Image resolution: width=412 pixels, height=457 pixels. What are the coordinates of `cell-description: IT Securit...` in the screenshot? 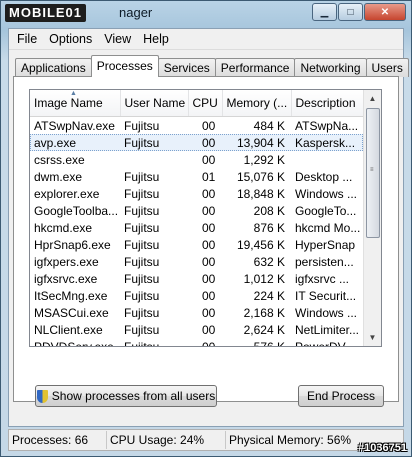 It's located at (326, 295).